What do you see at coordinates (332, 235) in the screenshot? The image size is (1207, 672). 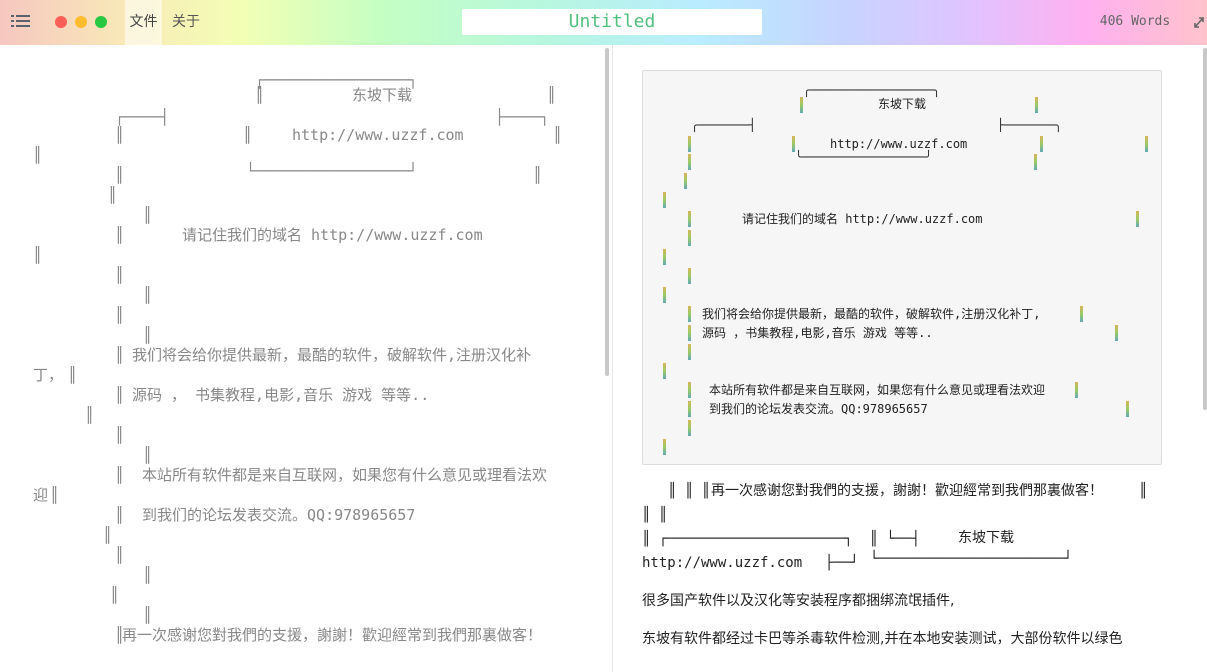 I see `editor-line-remember: 请记住我们的域名 http://www.uzzf.com` at bounding box center [332, 235].